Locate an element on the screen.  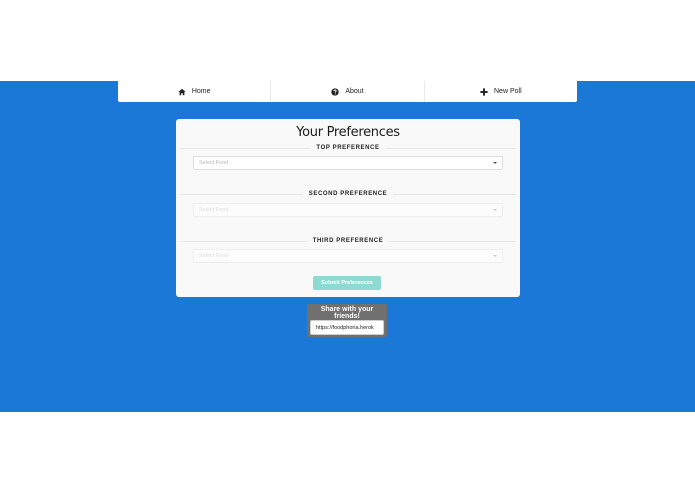
nav-about-label: About is located at coordinates (354, 91).